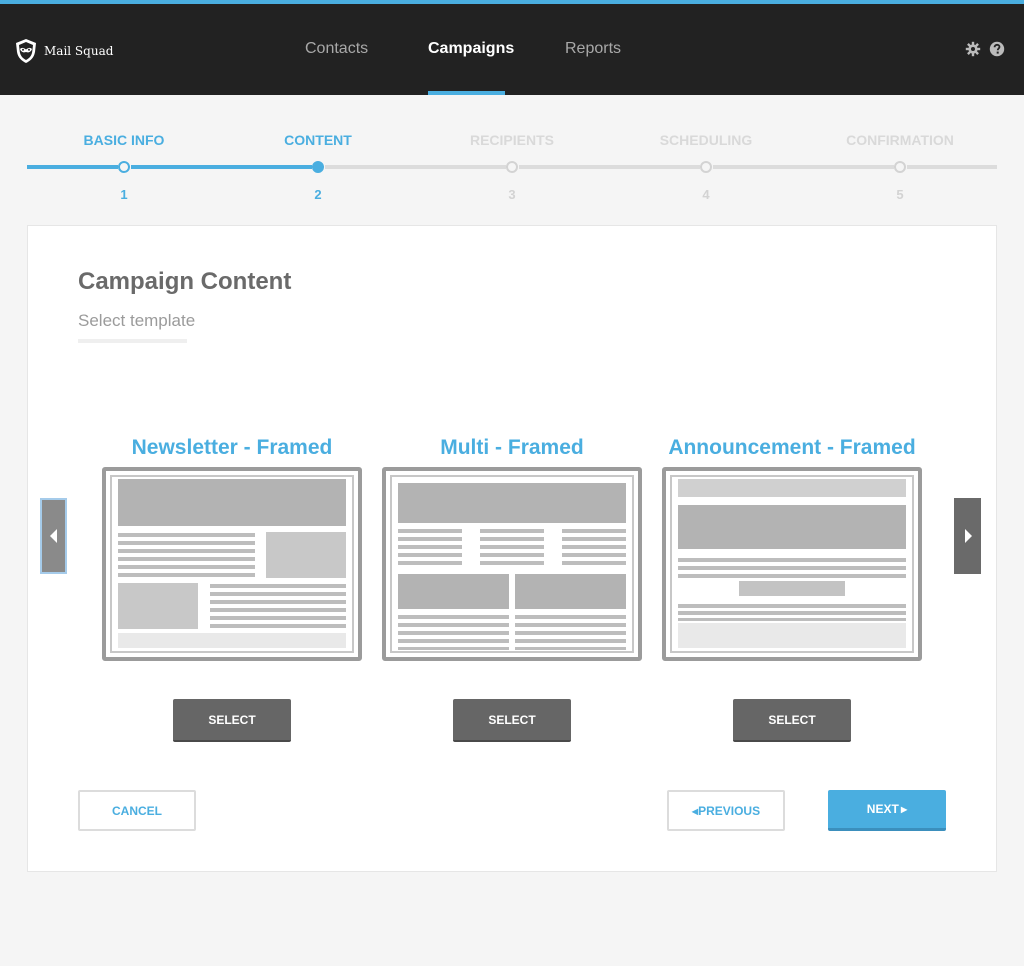  I want to click on top-nav-bar: Mail Squad Contacts Campaigns Reports, so click(512, 47).